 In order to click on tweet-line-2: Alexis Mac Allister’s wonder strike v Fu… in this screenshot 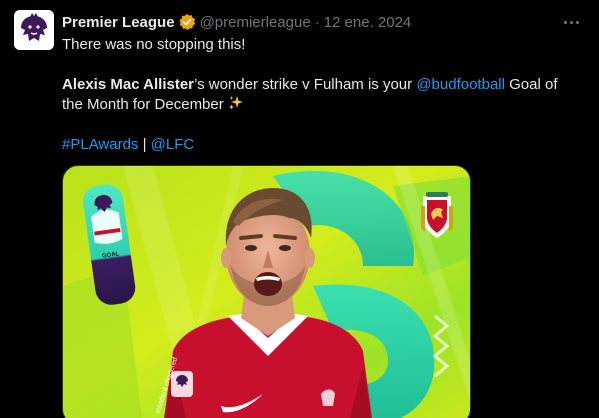, I will do `click(322, 95)`.